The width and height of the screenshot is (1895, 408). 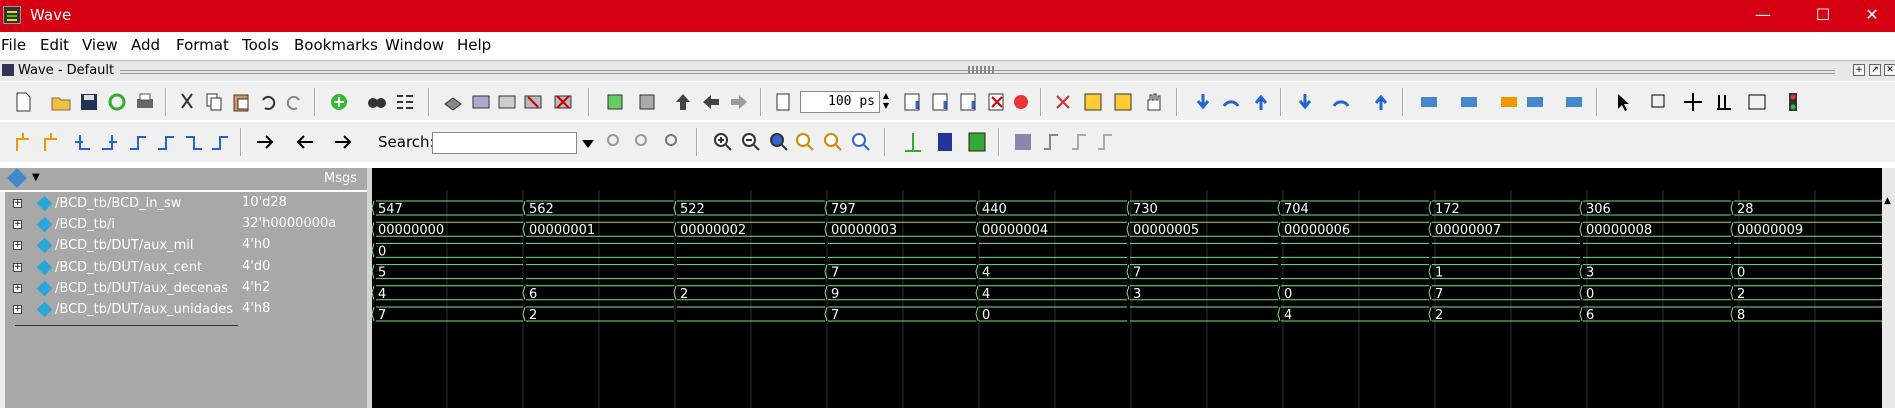 I want to click on dataflow-icon, so click(x=1123, y=102).